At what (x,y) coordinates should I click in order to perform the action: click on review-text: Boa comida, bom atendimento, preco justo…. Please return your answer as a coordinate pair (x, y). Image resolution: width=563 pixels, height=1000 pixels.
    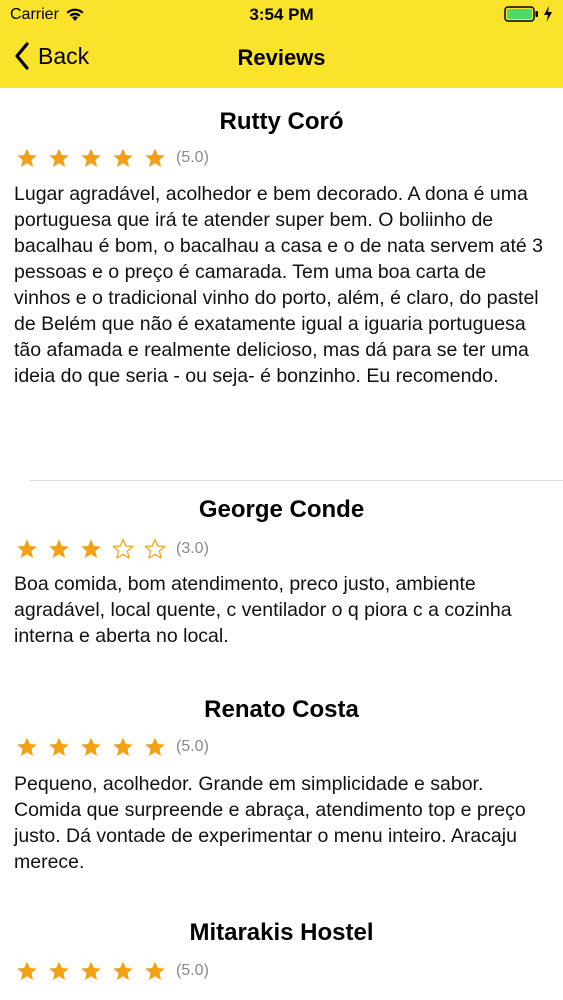
    Looking at the image, I should click on (263, 610).